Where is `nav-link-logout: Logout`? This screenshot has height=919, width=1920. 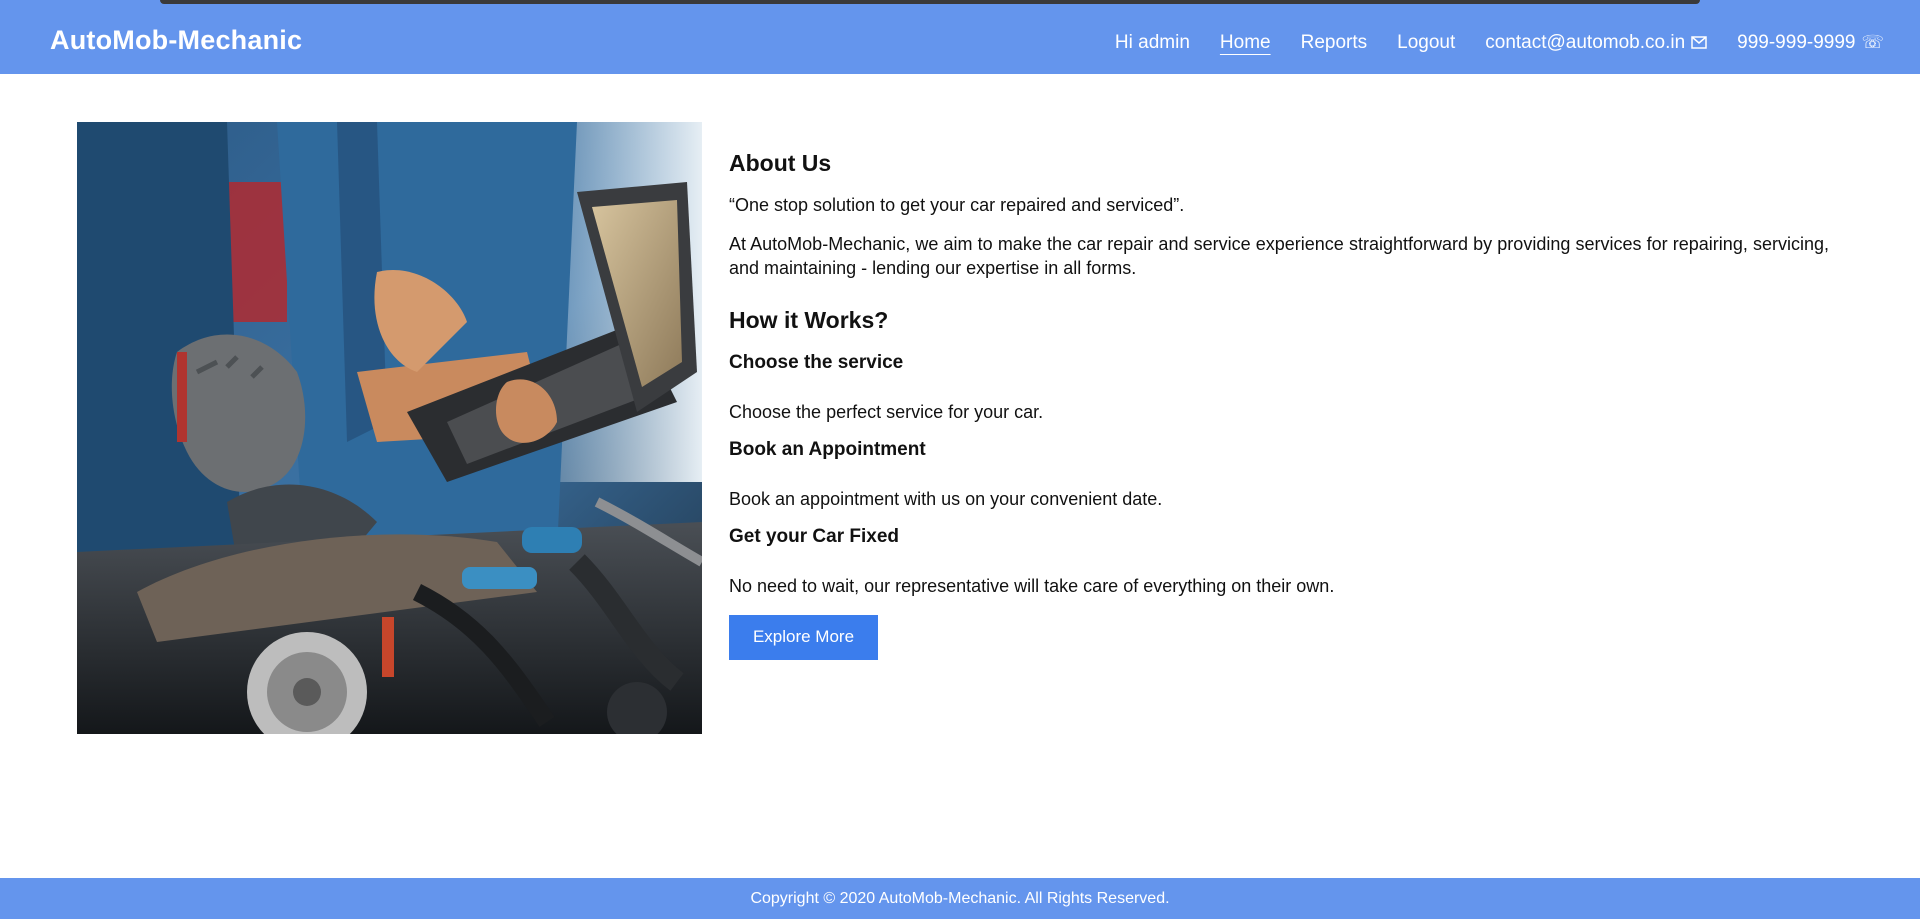
nav-link-logout: Logout is located at coordinates (1426, 43).